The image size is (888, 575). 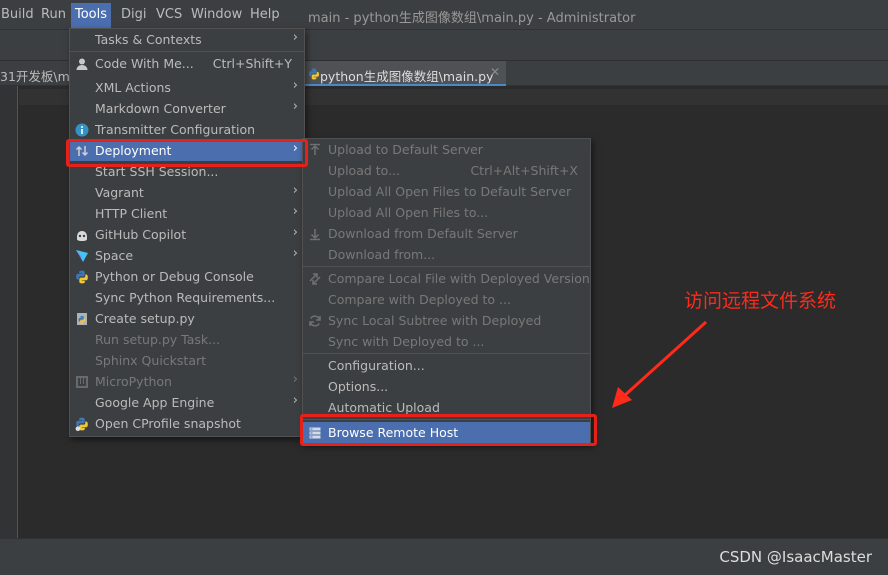 I want to click on watermark: CSDN @IsaacMaster, so click(x=795, y=557).